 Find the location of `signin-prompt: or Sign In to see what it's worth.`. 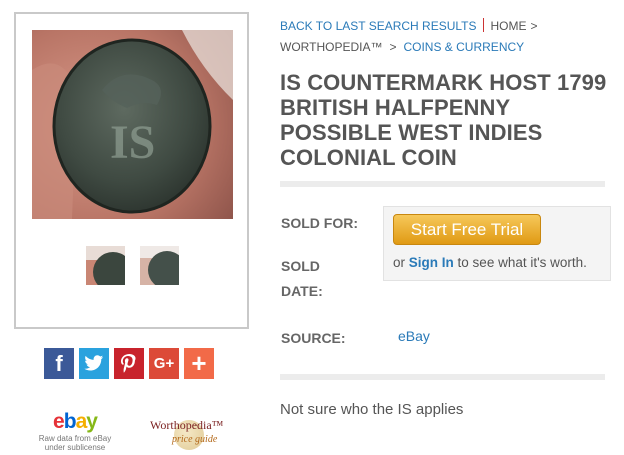

signin-prompt: or Sign In to see what it's worth. is located at coordinates (490, 262).